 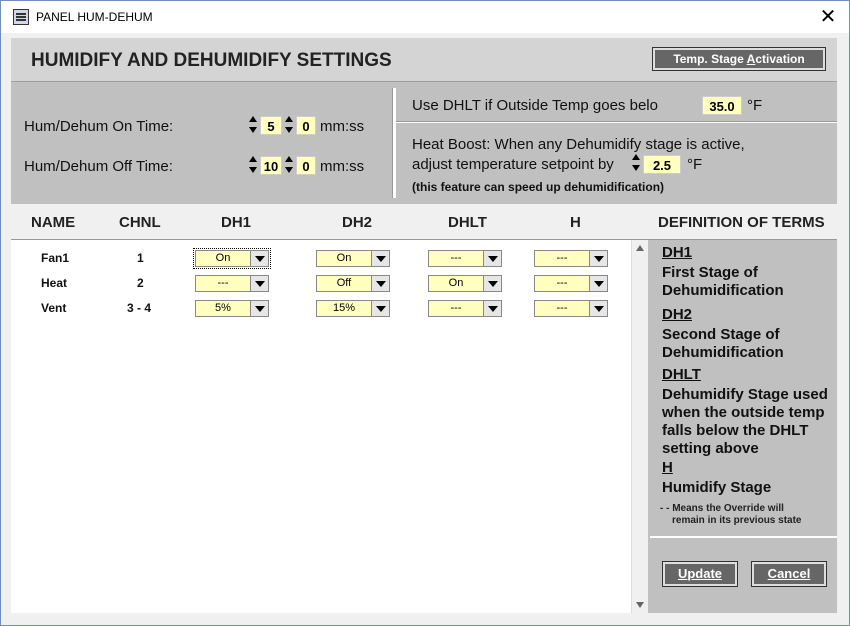 I want to click on def-note-line2: remain in its previous state, so click(x=737, y=520).